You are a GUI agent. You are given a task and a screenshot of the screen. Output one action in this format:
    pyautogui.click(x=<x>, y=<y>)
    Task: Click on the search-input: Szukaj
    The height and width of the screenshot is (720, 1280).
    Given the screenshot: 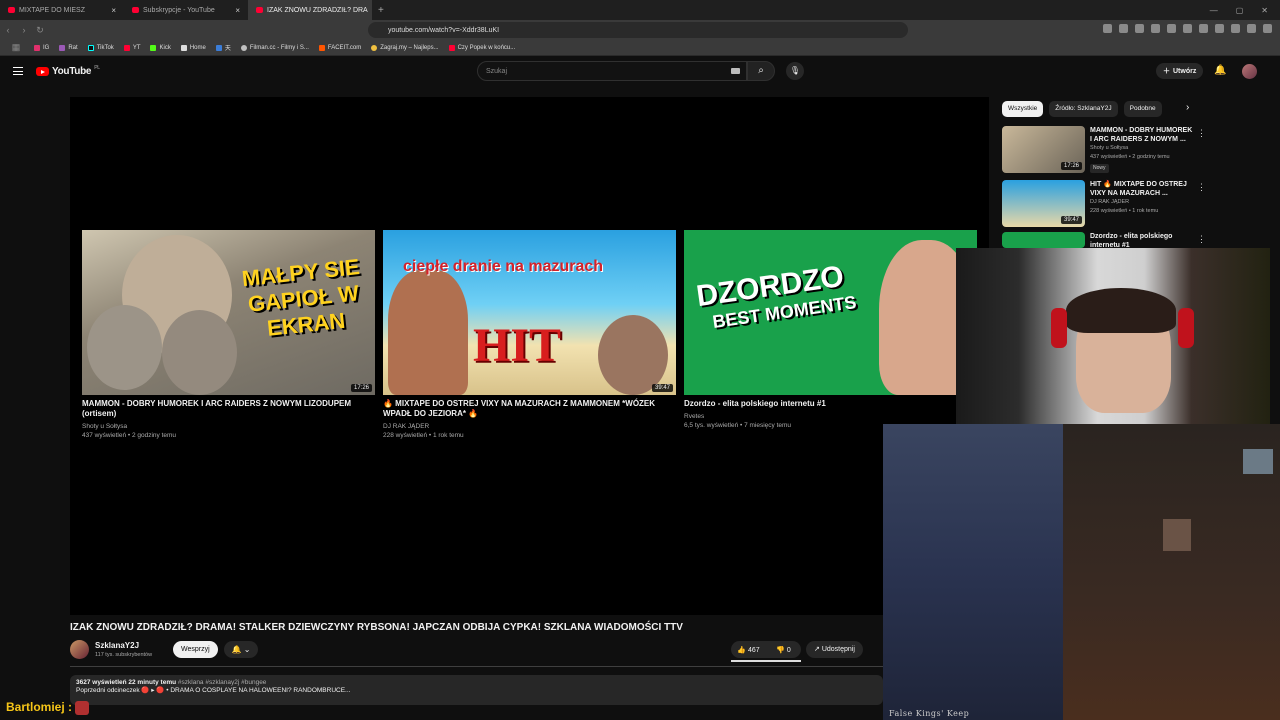 What is the action you would take?
    pyautogui.click(x=612, y=71)
    